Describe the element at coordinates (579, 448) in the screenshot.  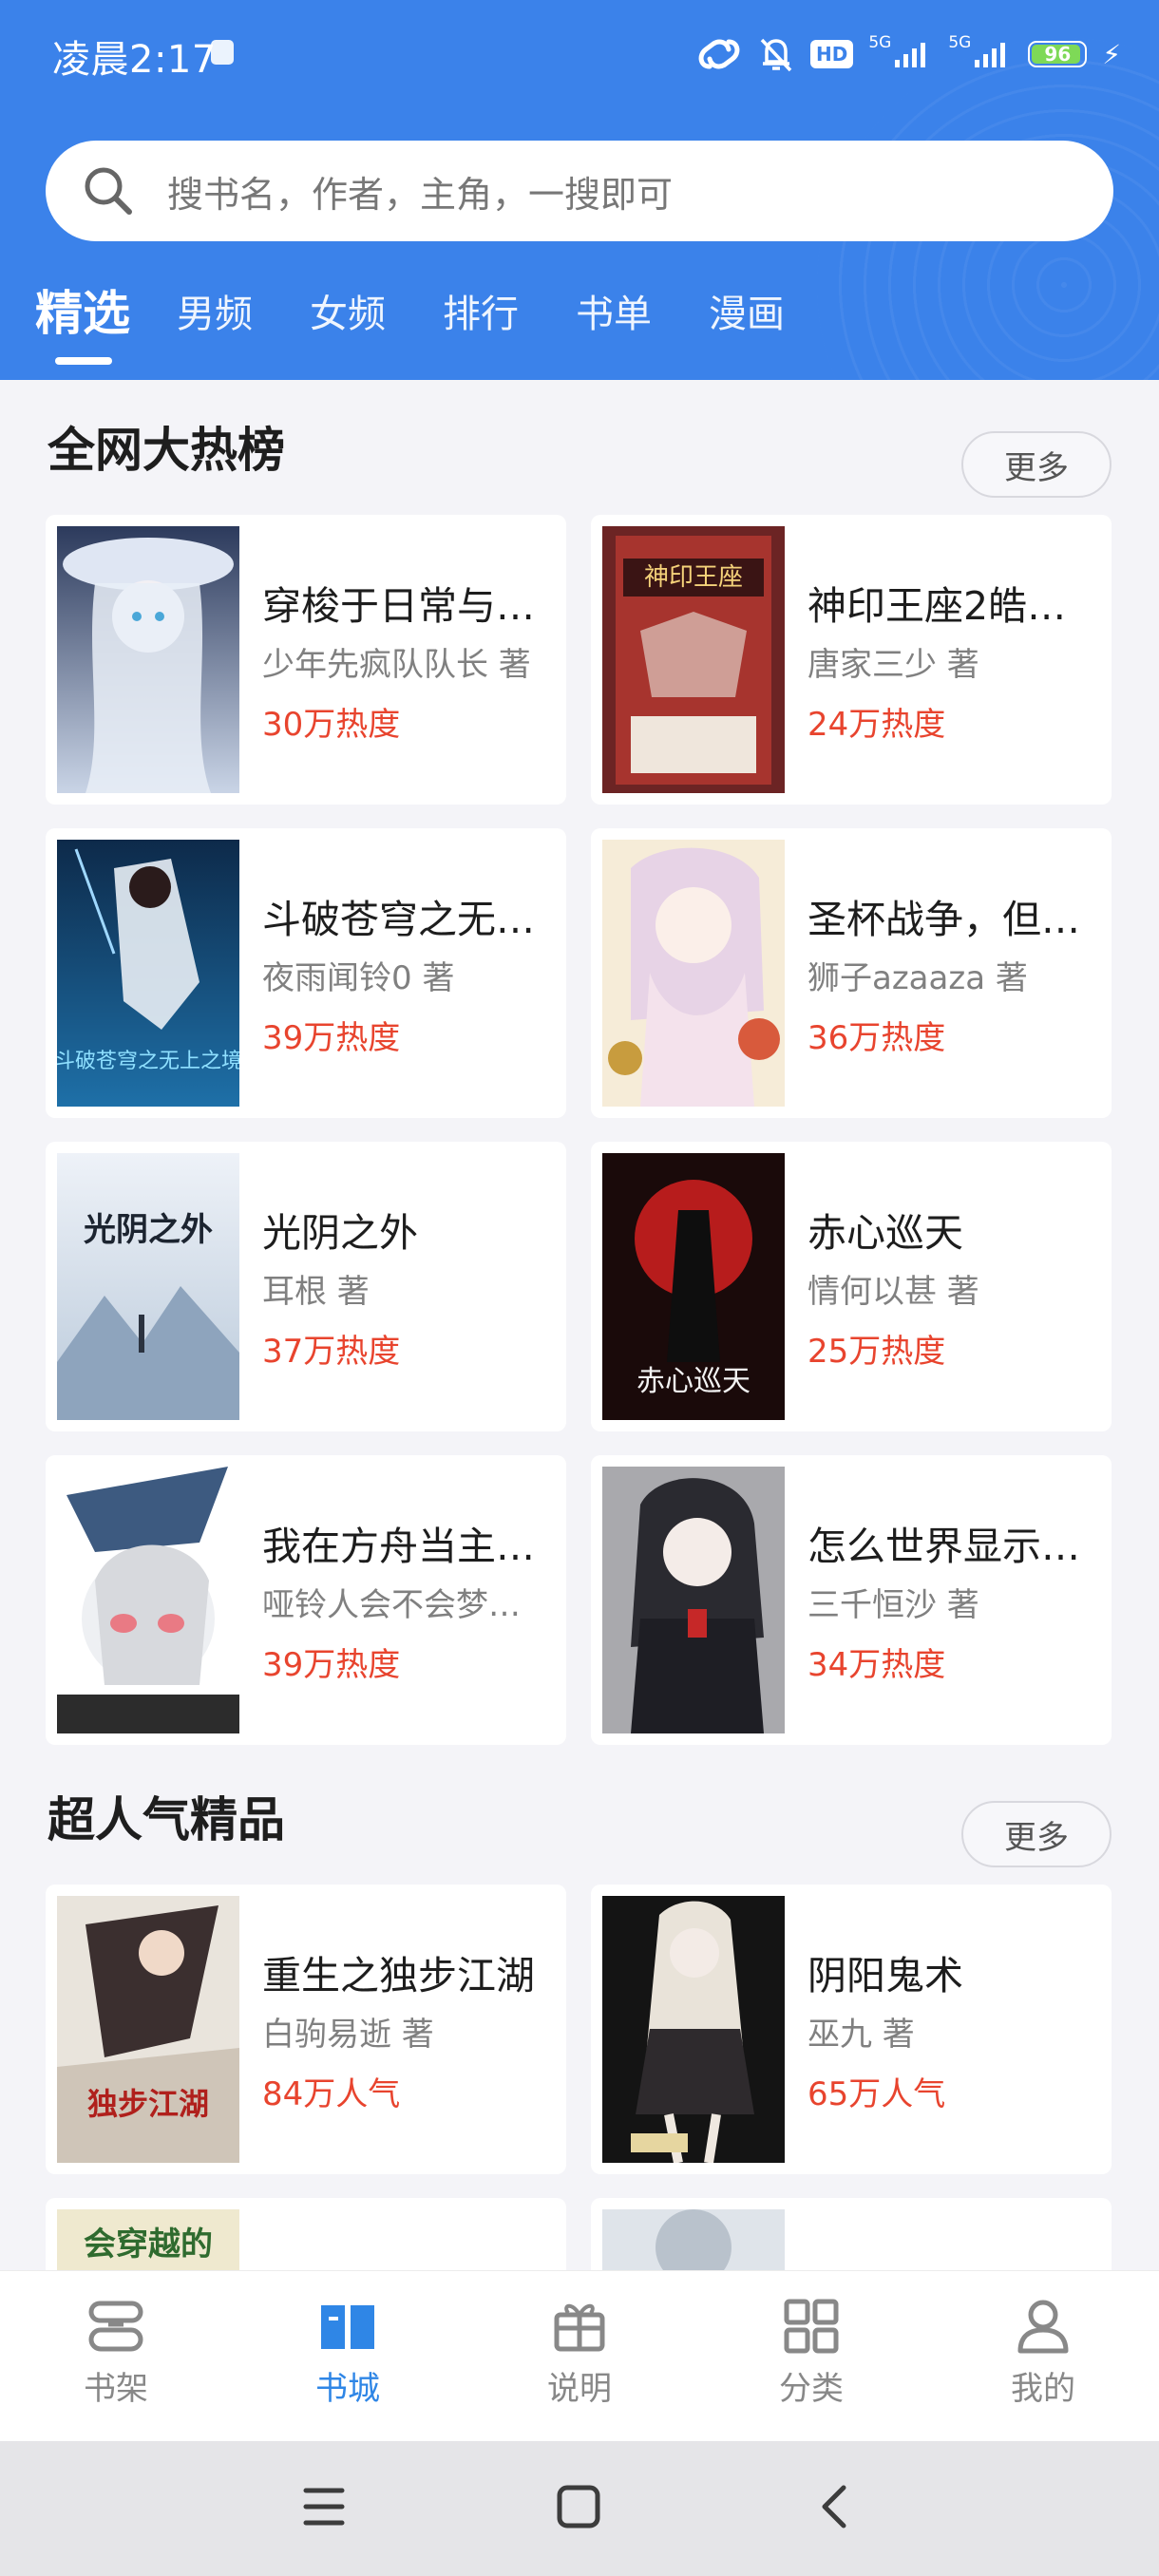
I see `section-header-hot: 全网大热榜 更多` at that location.